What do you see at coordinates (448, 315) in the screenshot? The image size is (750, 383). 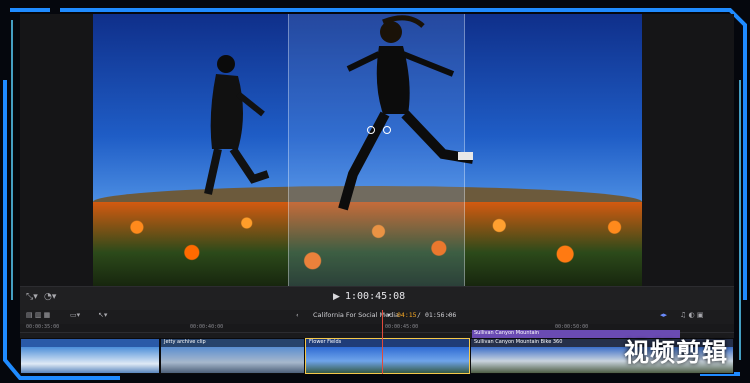 I see `forward-arrow-icon: ›` at bounding box center [448, 315].